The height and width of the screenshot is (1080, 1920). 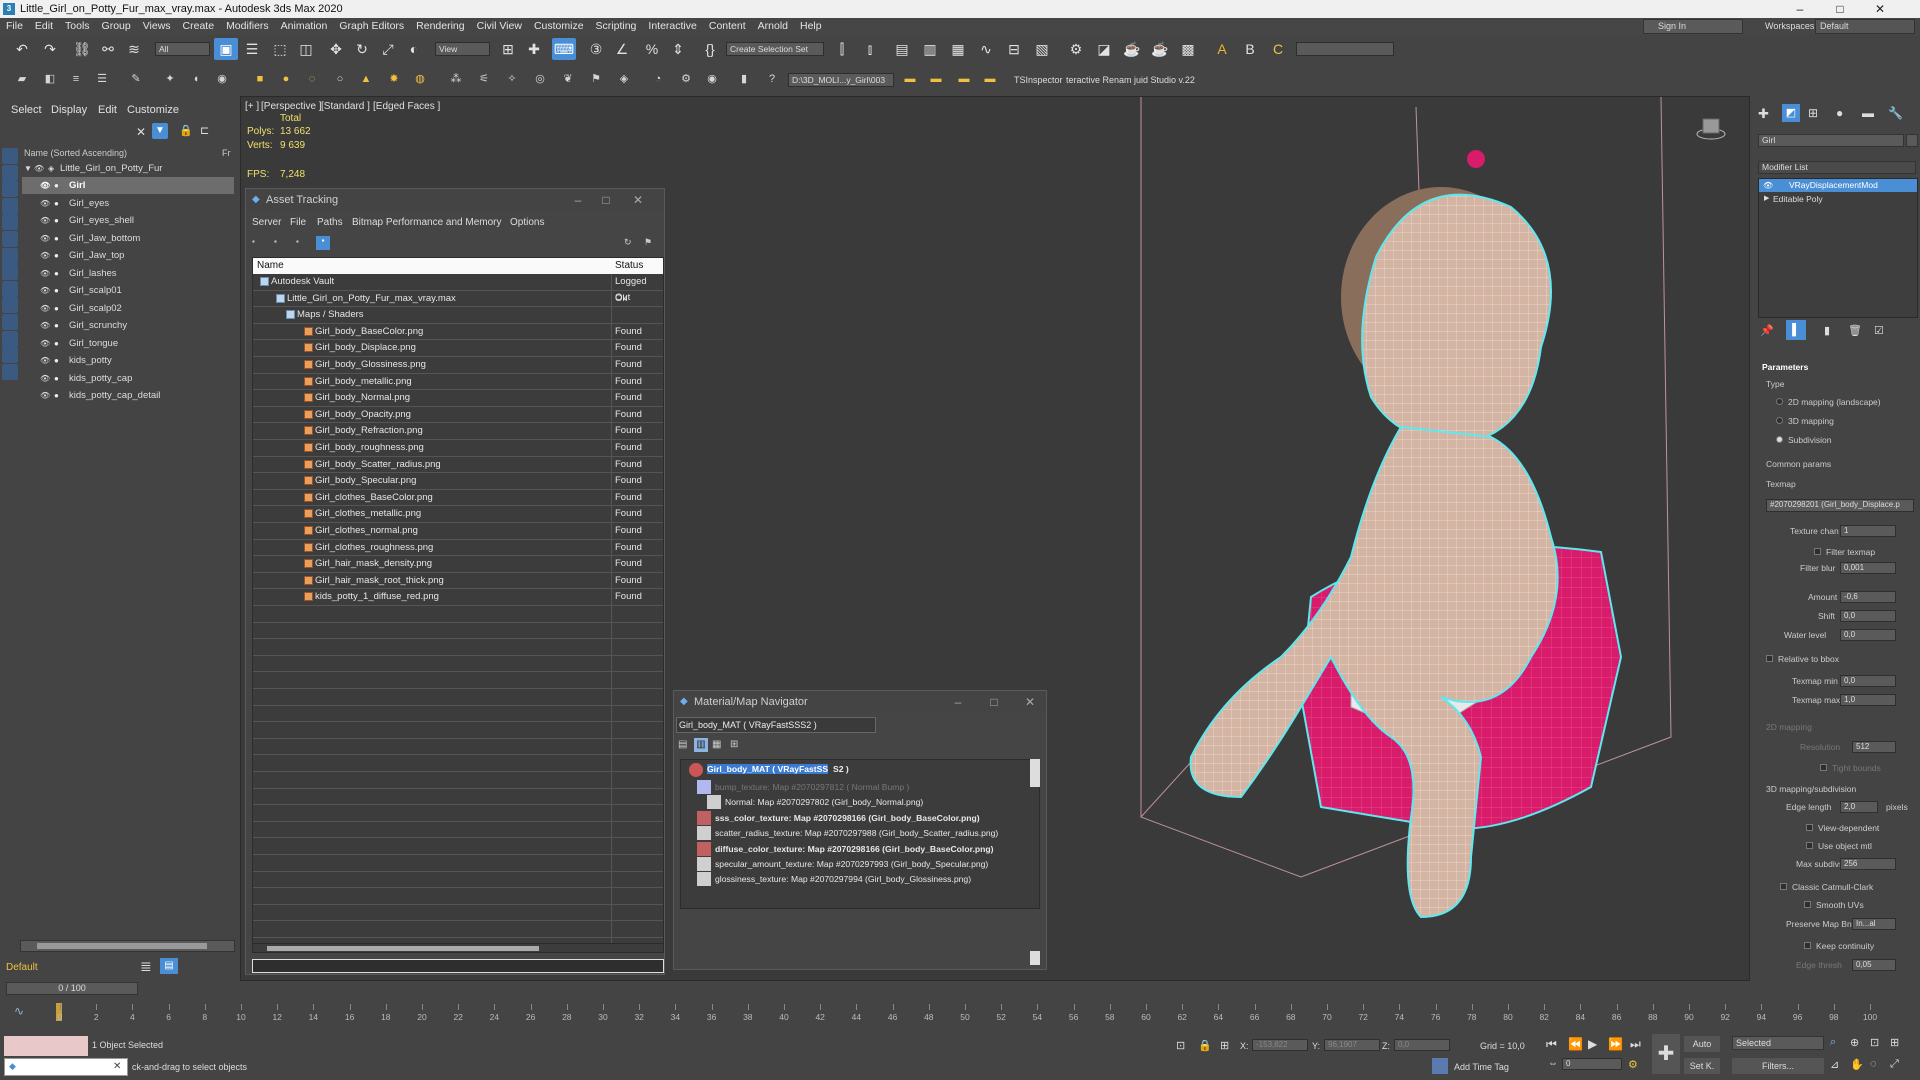 What do you see at coordinates (306, 49) in the screenshot?
I see `window-crossing-icon: ◫` at bounding box center [306, 49].